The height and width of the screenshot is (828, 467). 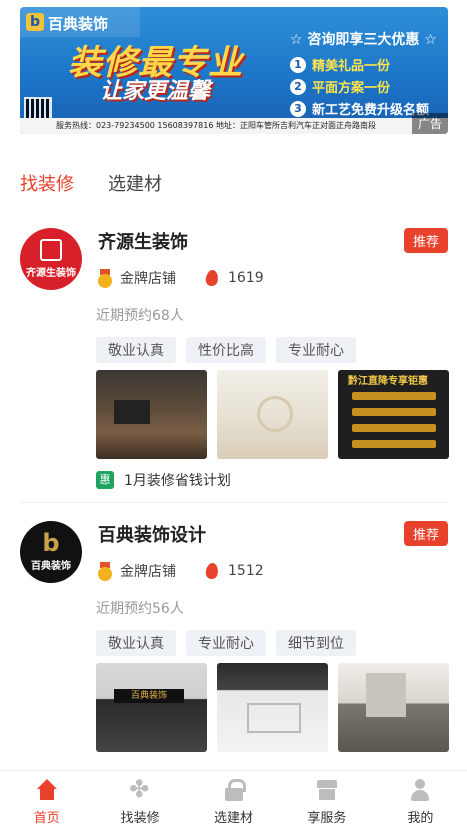 I want to click on nav-services: 享服务, so click(x=326, y=799).